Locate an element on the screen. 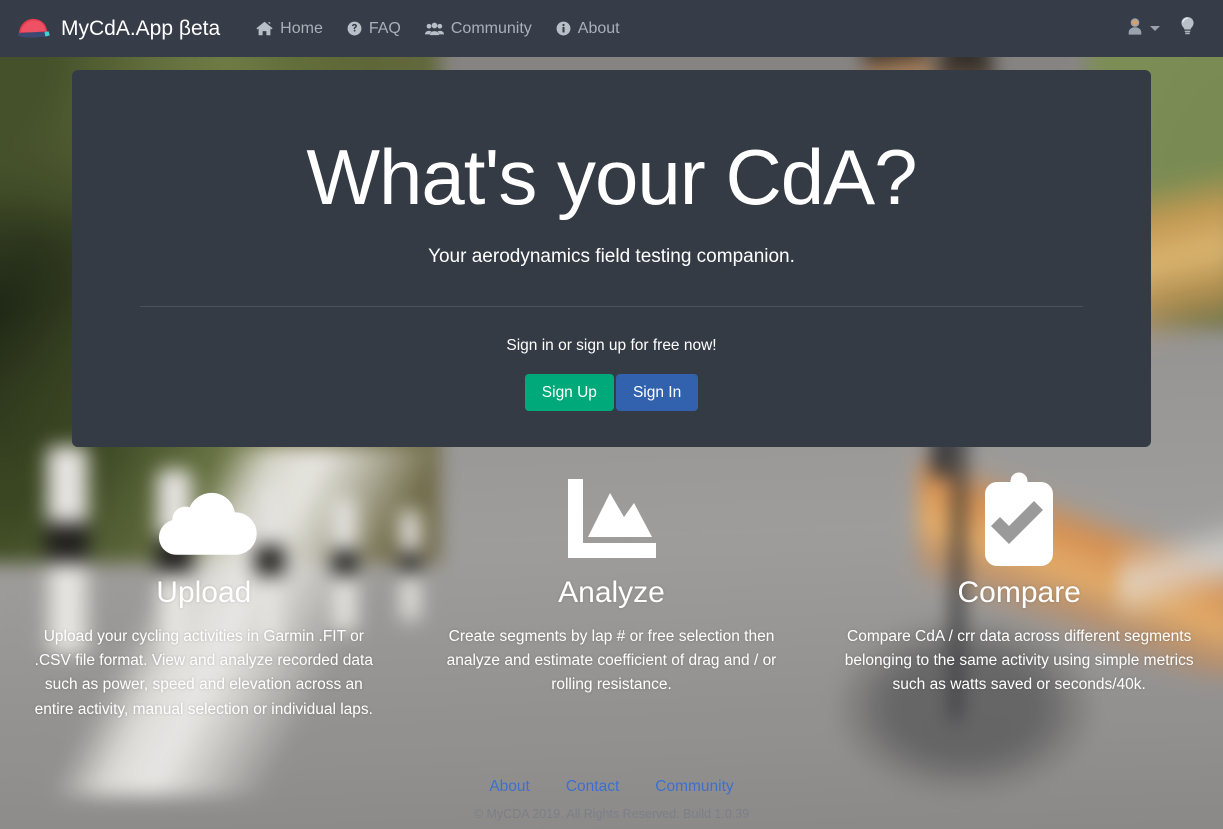 The height and width of the screenshot is (829, 1223). nav-item-faq: FAQ is located at coordinates (374, 29).